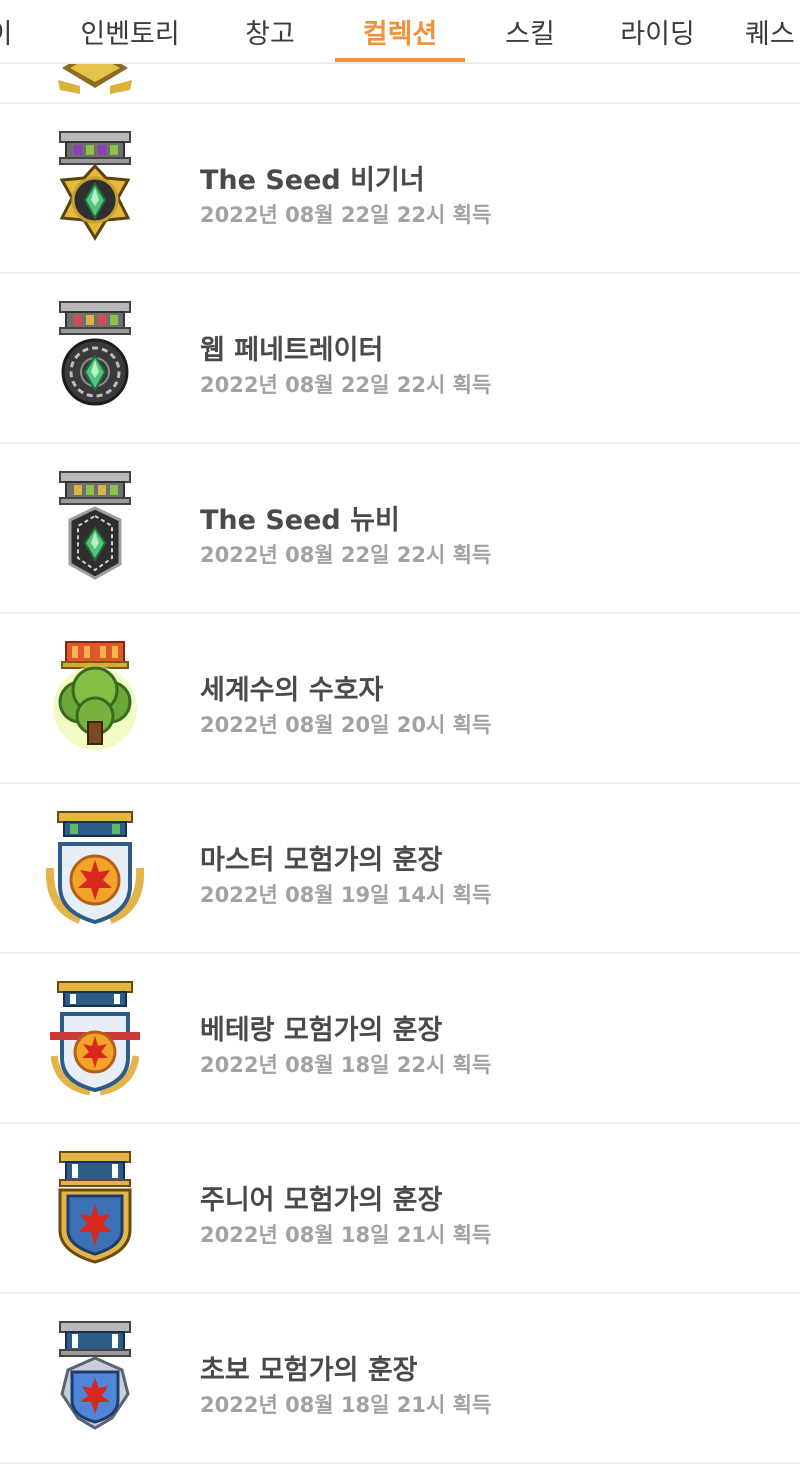 This screenshot has width=800, height=1464. Describe the element at coordinates (270, 31) in the screenshot. I see `tab-storage: 창고` at that location.